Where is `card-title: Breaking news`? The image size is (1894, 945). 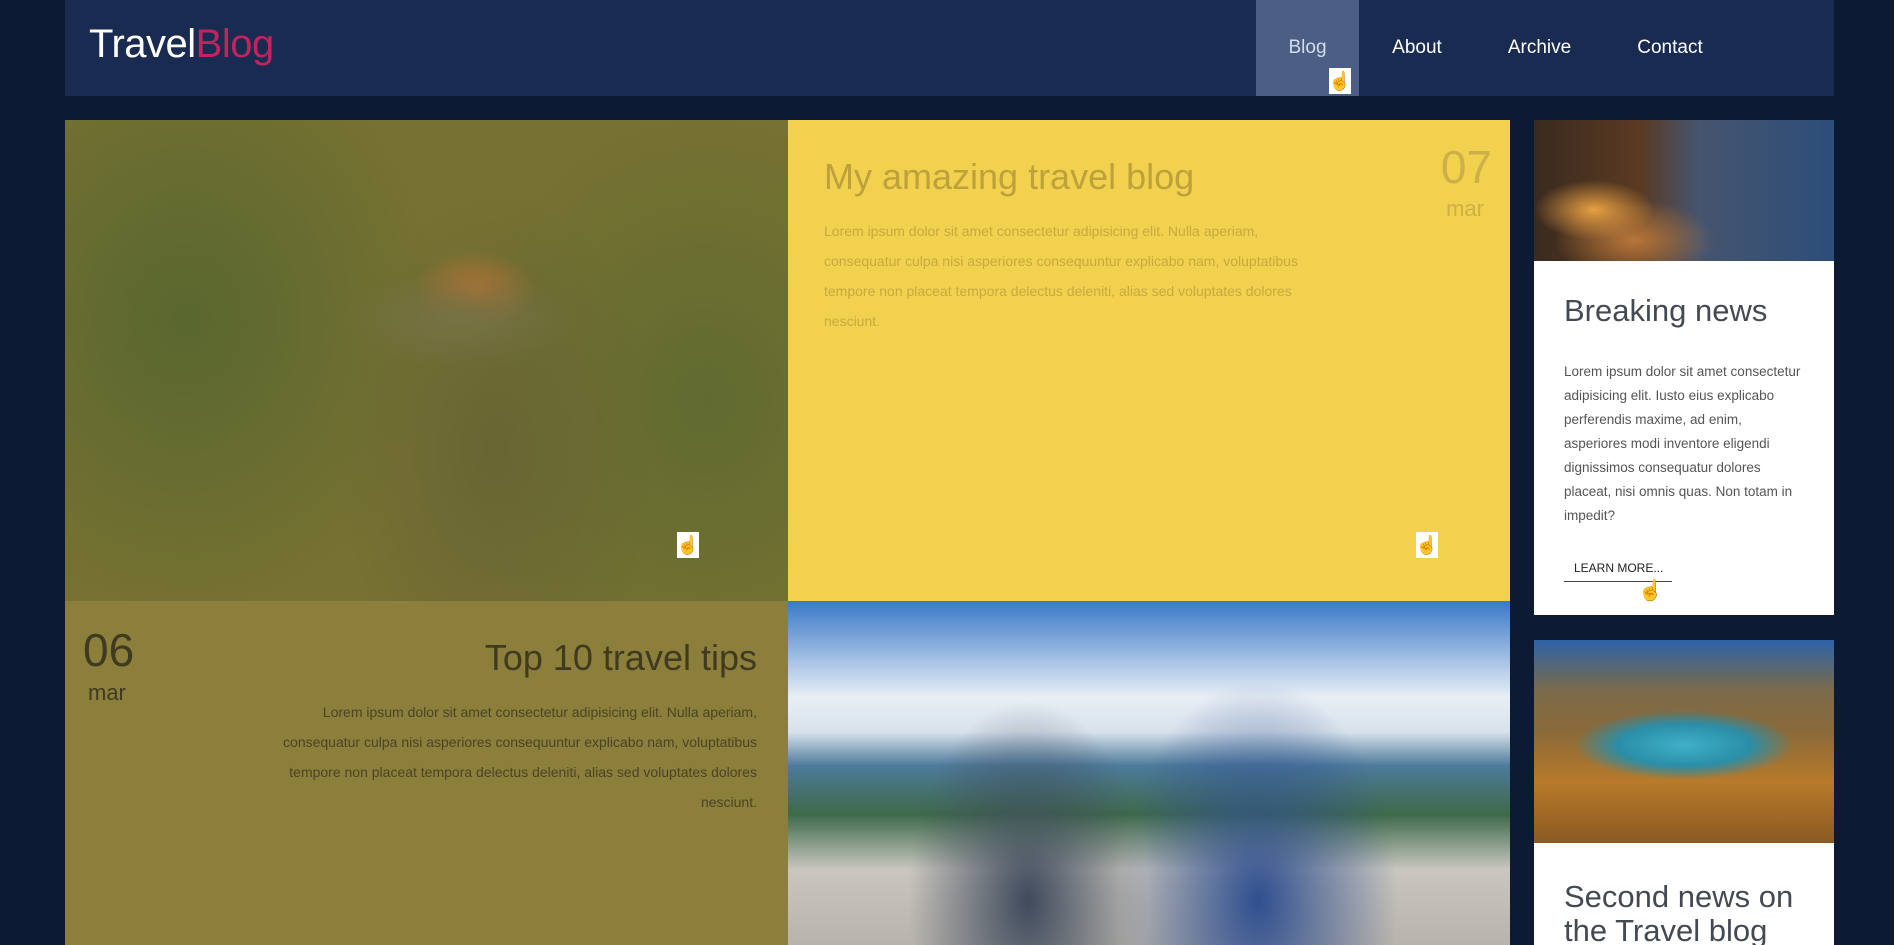 card-title: Breaking news is located at coordinates (1665, 311).